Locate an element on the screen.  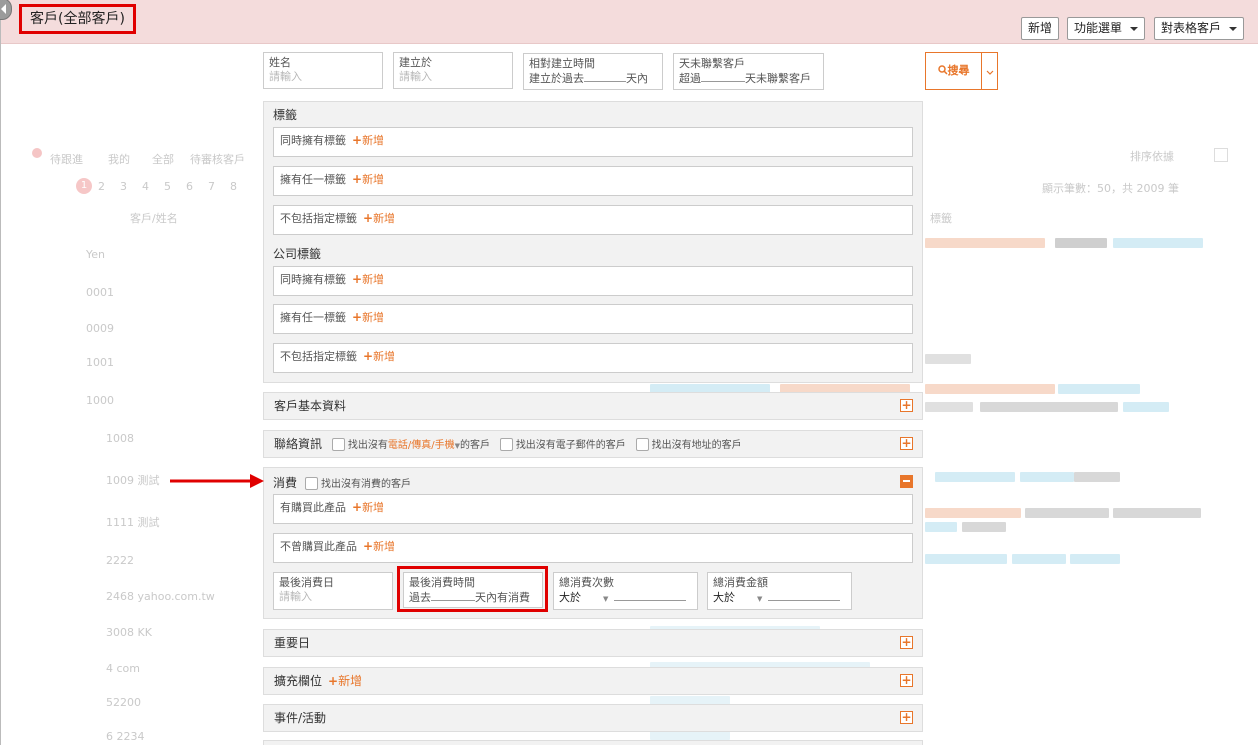
section-basic-info: 客戶基本資料 + is located at coordinates (593, 406).